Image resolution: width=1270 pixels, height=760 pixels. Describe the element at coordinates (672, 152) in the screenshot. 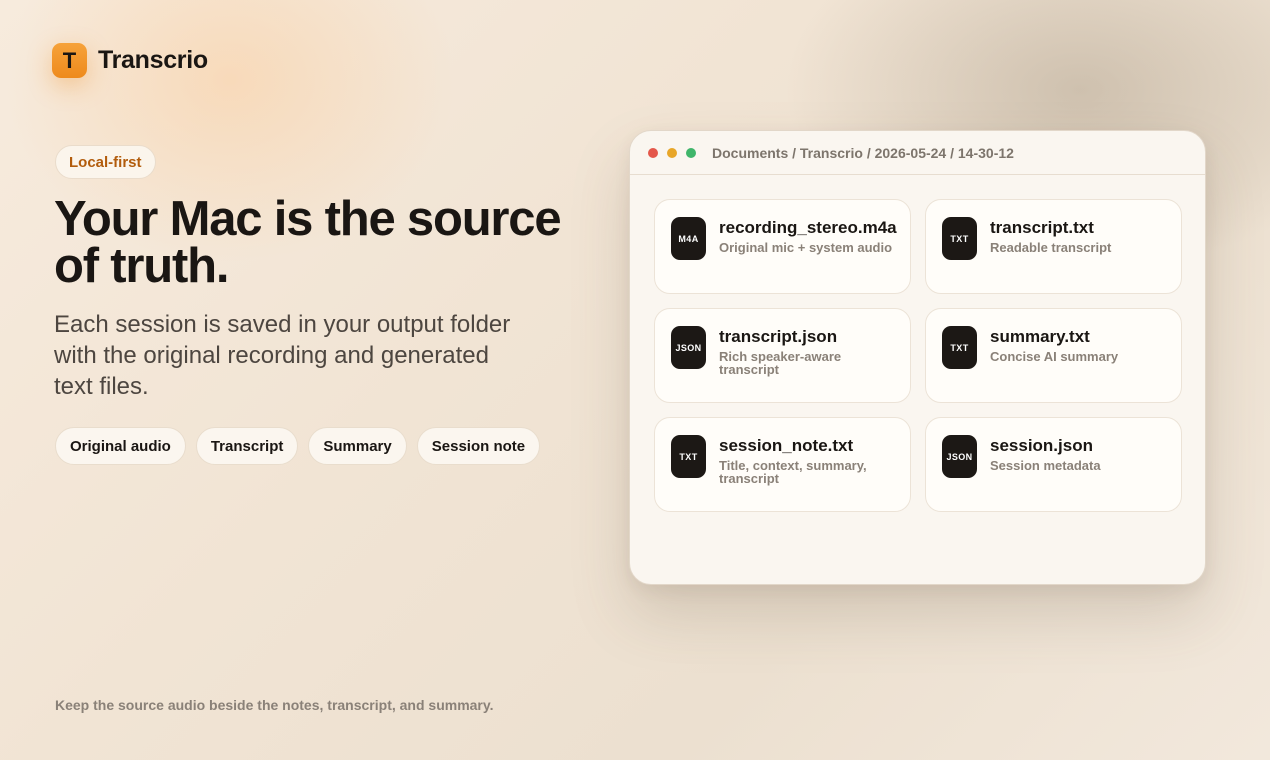

I see `minimize-window-icon` at that location.